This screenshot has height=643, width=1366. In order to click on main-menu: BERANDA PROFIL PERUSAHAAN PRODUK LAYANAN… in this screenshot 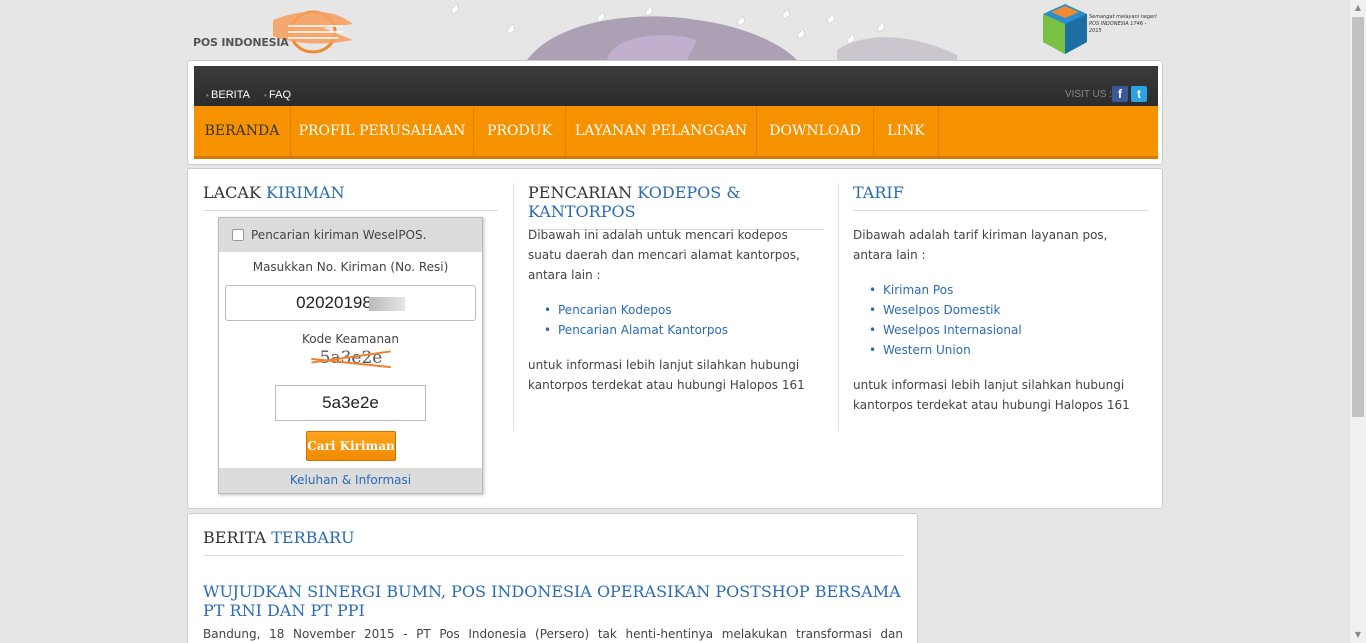, I will do `click(676, 132)`.